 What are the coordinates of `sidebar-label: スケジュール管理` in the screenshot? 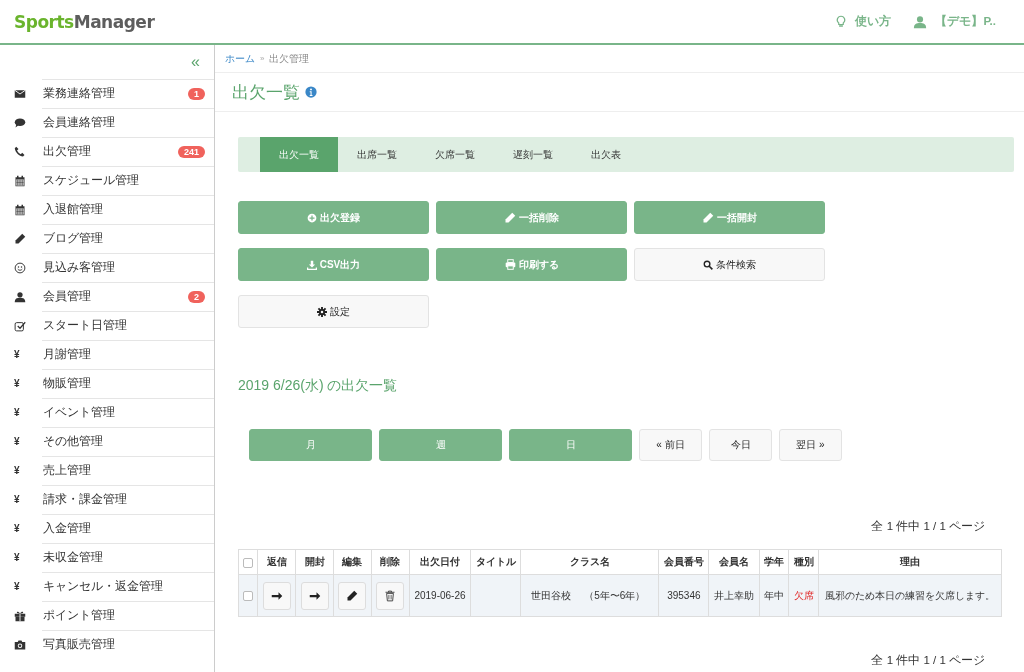 It's located at (91, 180).